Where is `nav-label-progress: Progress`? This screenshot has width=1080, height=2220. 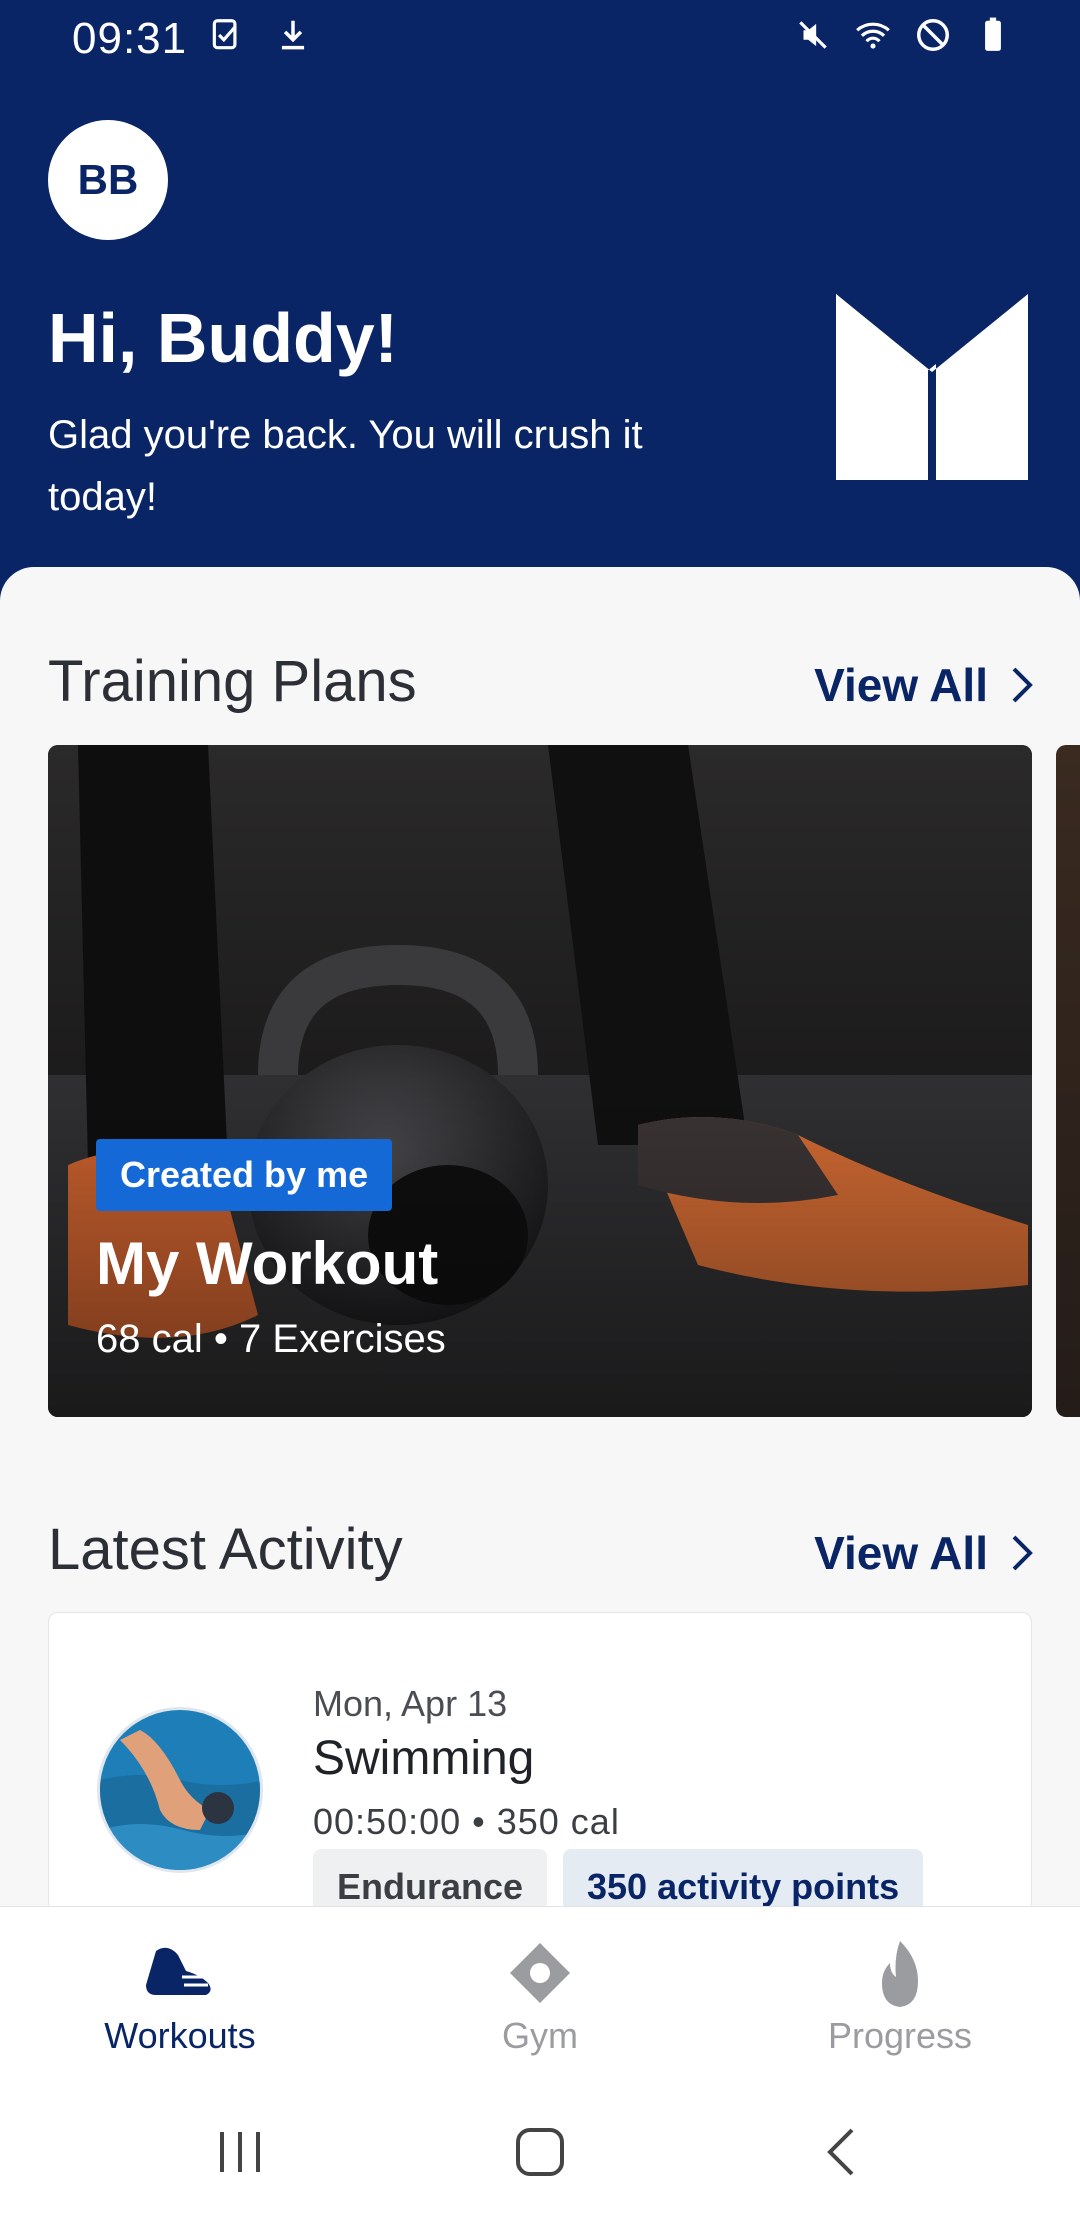 nav-label-progress: Progress is located at coordinates (900, 2035).